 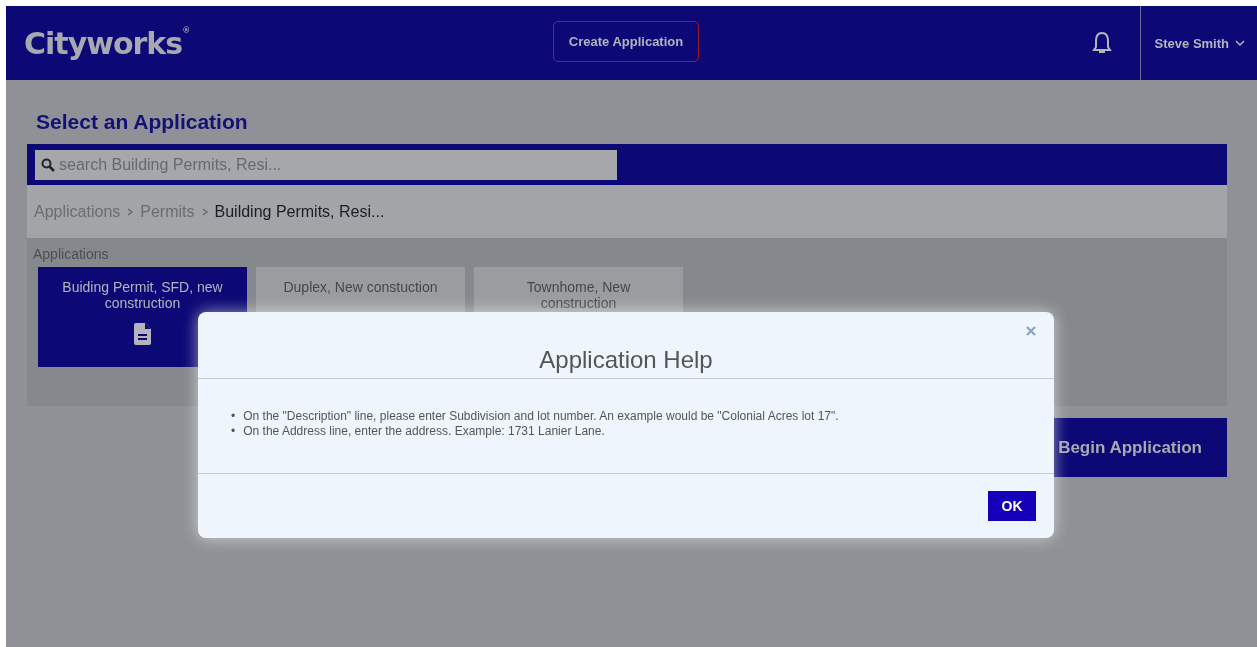 I want to click on page-title: Select an Application, so click(x=142, y=122).